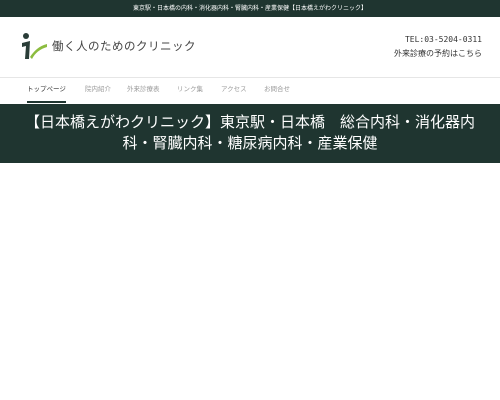  Describe the element at coordinates (190, 89) in the screenshot. I see `nav-item-links: リンク集` at that location.